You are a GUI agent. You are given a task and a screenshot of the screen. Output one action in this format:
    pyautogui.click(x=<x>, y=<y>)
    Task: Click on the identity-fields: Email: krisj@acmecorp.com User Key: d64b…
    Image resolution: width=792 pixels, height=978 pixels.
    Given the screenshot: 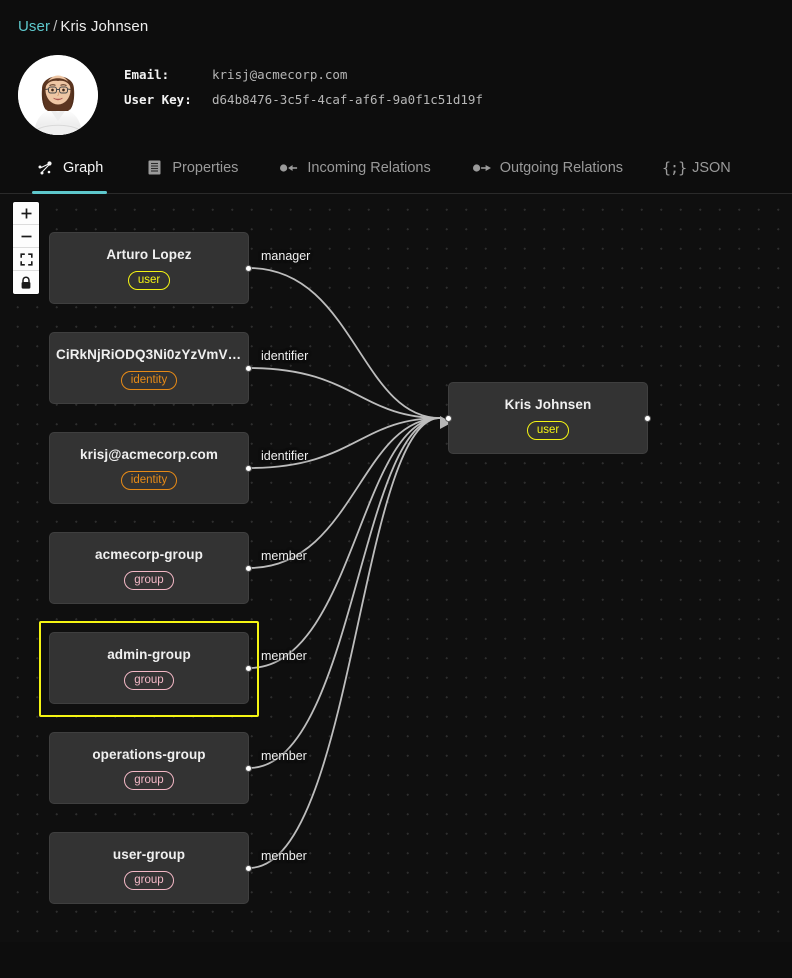 What is the action you would take?
    pyautogui.click(x=303, y=87)
    